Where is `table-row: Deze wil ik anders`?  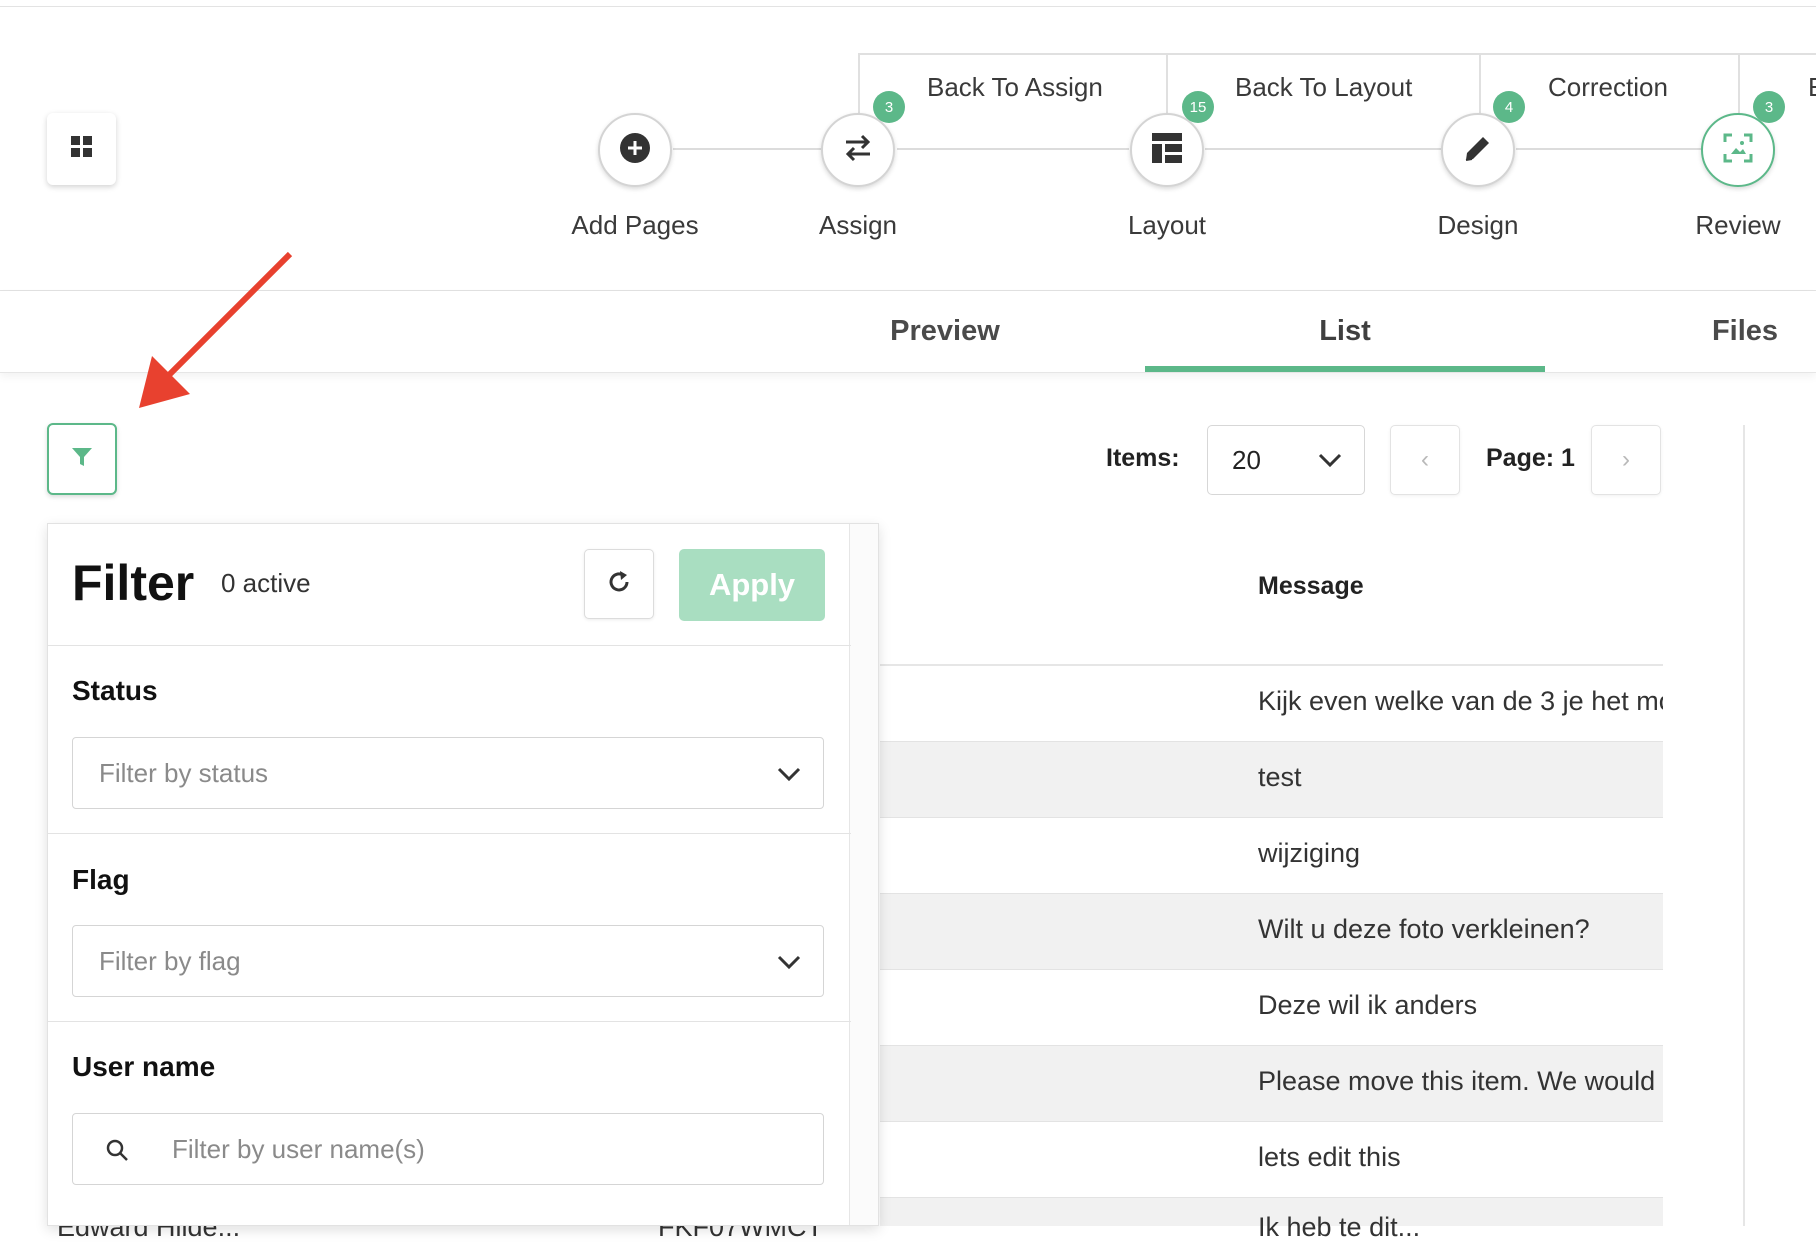 table-row: Deze wil ik anders is located at coordinates (1271, 1008).